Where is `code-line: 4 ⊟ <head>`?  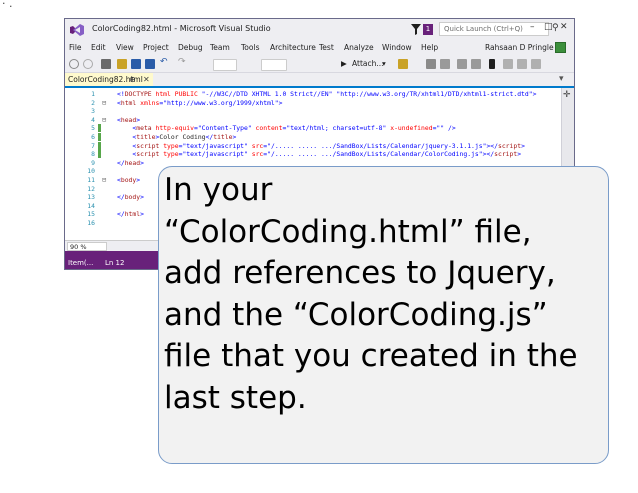 code-line: 4 ⊟ <head> is located at coordinates (313, 120).